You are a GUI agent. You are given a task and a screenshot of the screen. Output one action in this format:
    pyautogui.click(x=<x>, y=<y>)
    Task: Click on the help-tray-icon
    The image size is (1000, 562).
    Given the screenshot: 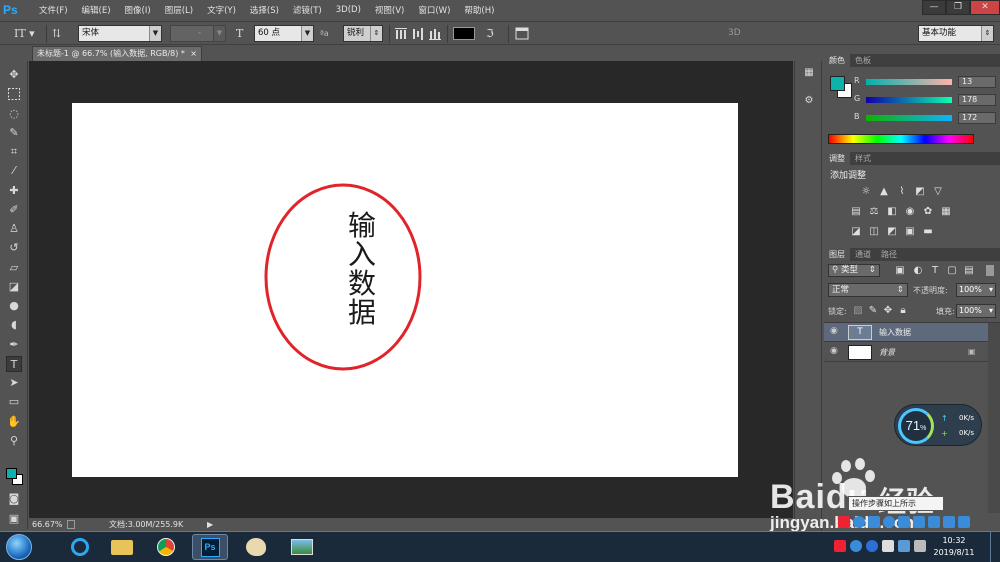 What is the action you would take?
    pyautogui.click(x=856, y=546)
    